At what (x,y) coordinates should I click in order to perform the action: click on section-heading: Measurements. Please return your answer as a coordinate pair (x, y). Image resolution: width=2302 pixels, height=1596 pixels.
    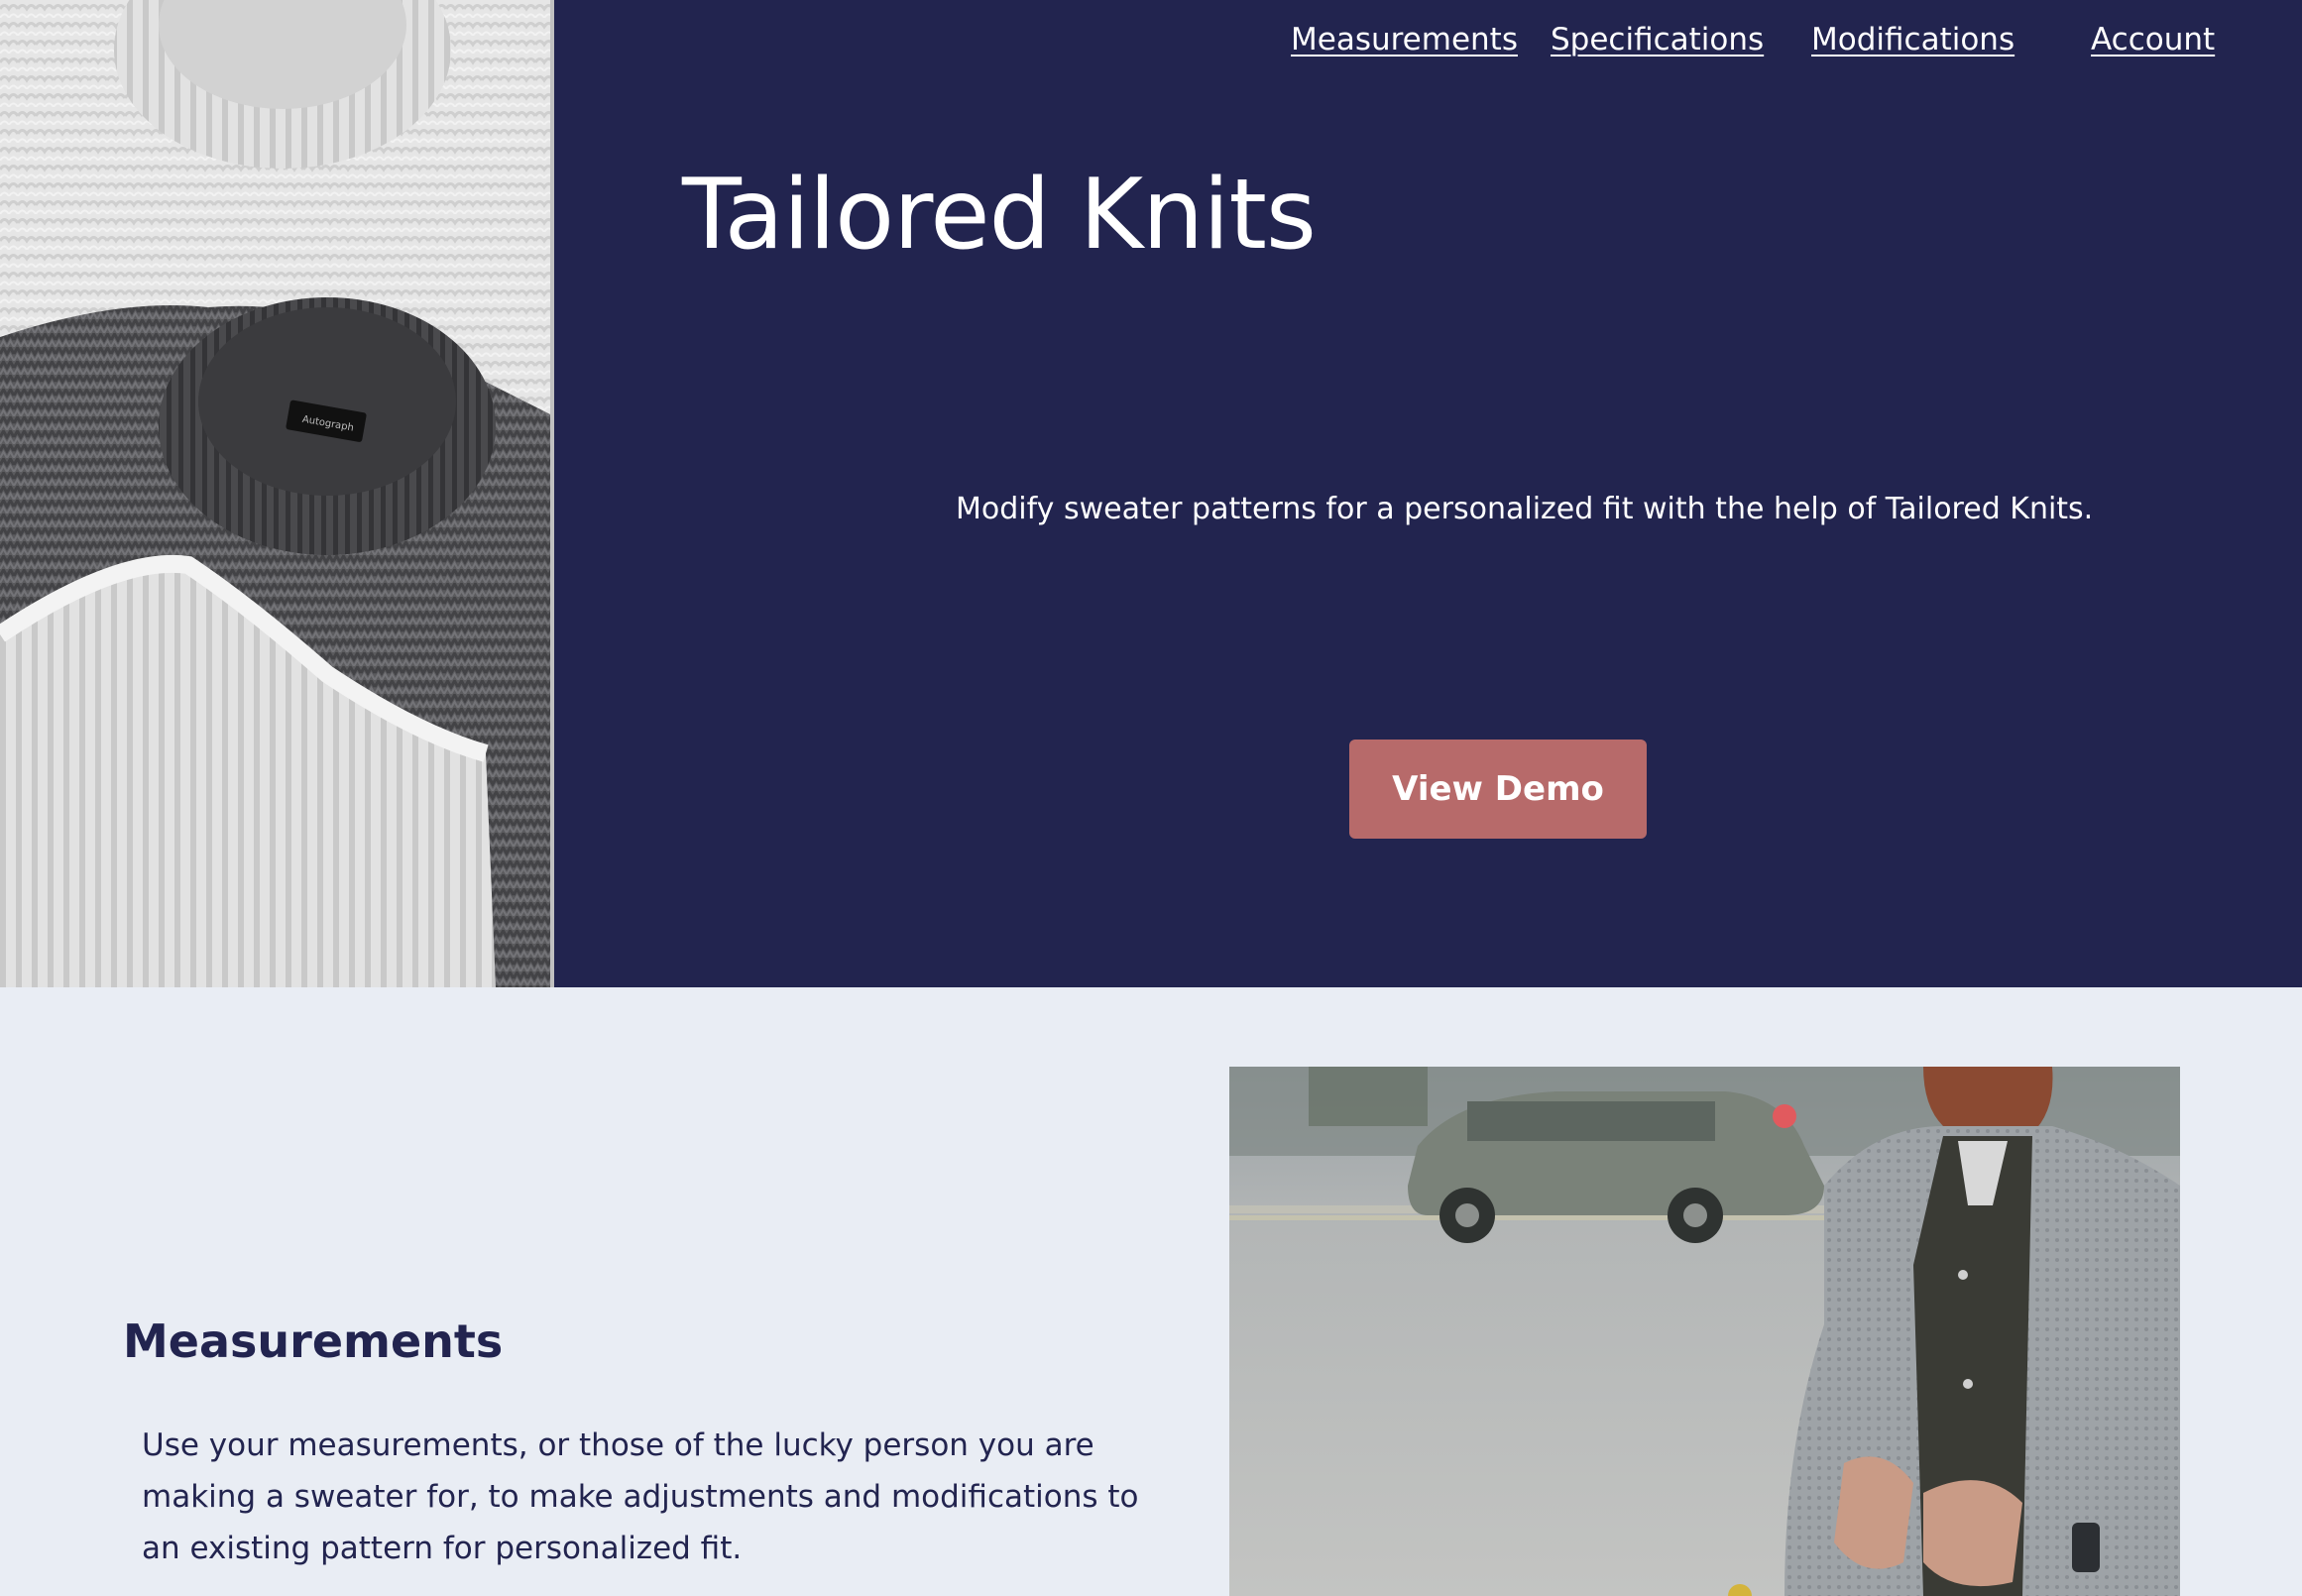
    Looking at the image, I should click on (313, 1341).